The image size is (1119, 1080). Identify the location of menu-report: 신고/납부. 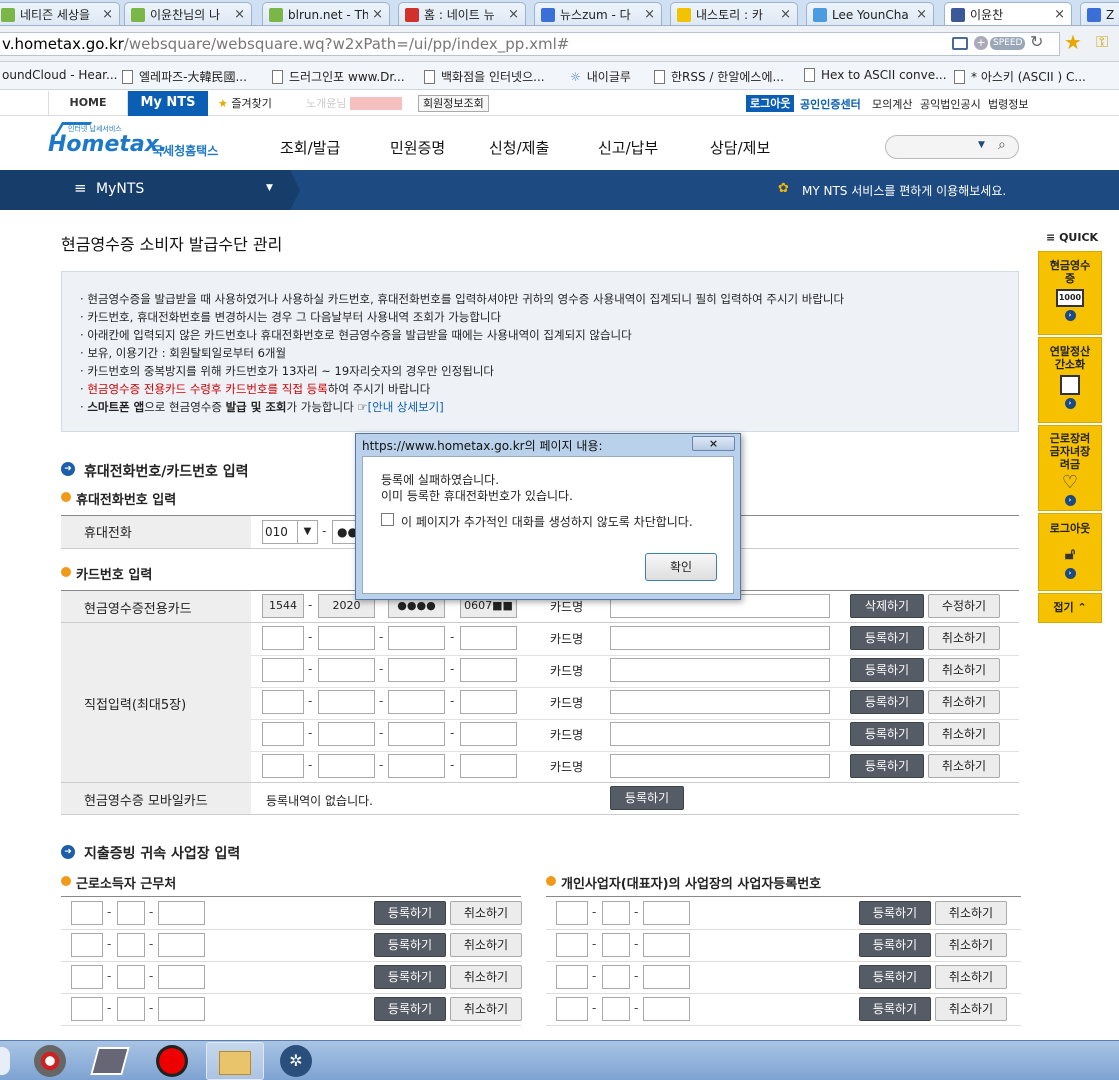
(628, 147).